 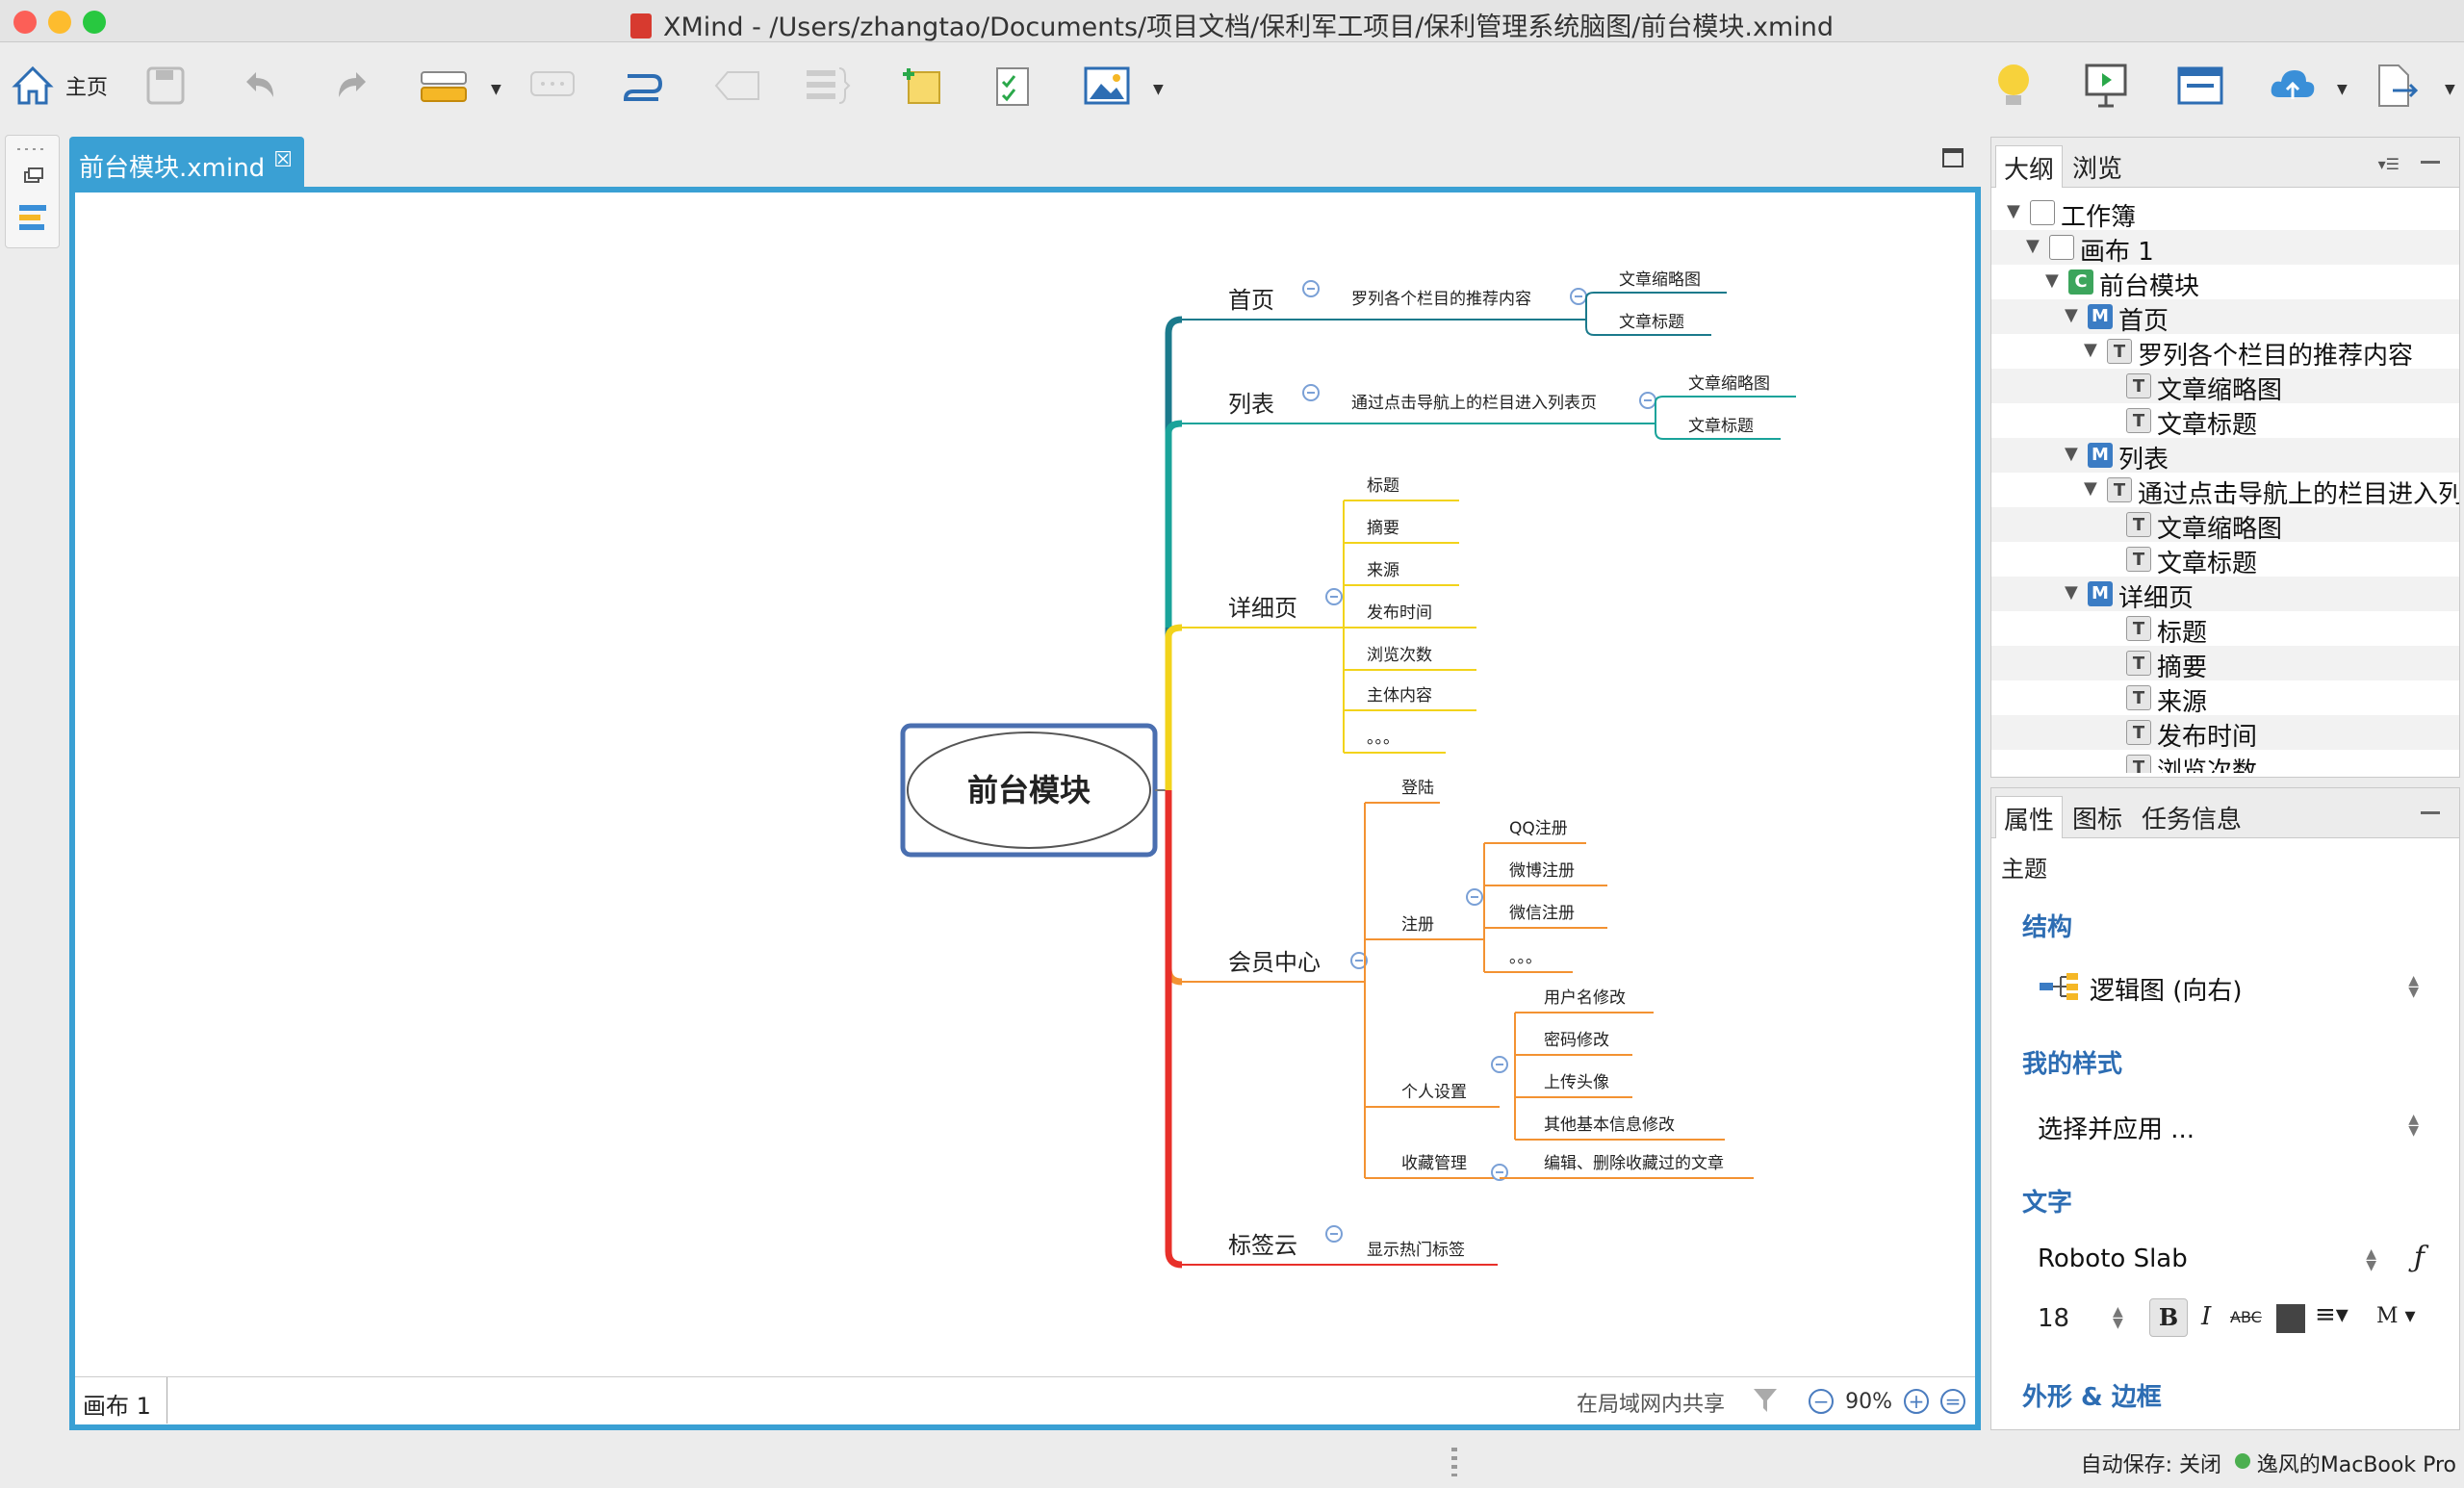 What do you see at coordinates (1651, 1403) in the screenshot?
I see `lan-share-label: 在局域网内共享` at bounding box center [1651, 1403].